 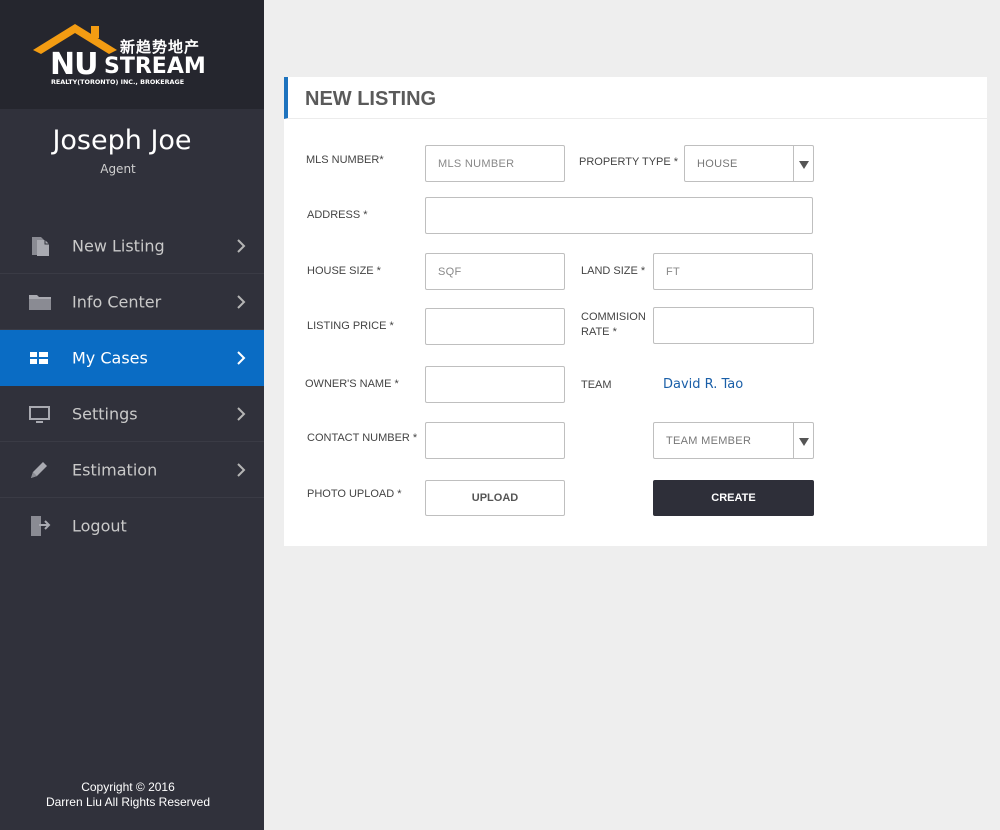 I want to click on sidebar-item-label: Settings, so click(x=105, y=413).